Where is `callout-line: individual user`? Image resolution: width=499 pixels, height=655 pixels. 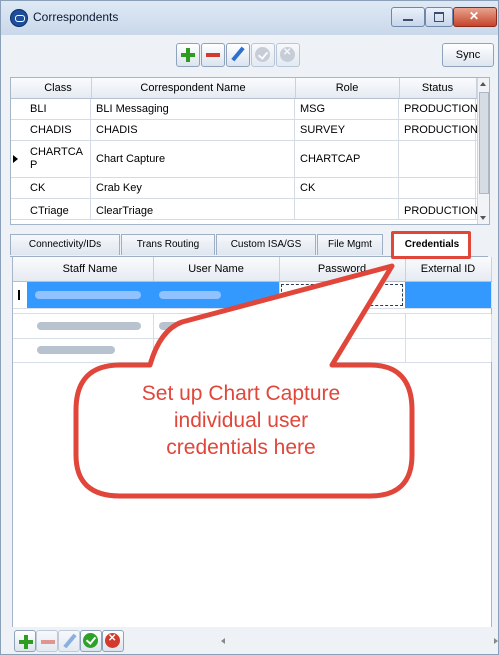
callout-line: individual user is located at coordinates (241, 420).